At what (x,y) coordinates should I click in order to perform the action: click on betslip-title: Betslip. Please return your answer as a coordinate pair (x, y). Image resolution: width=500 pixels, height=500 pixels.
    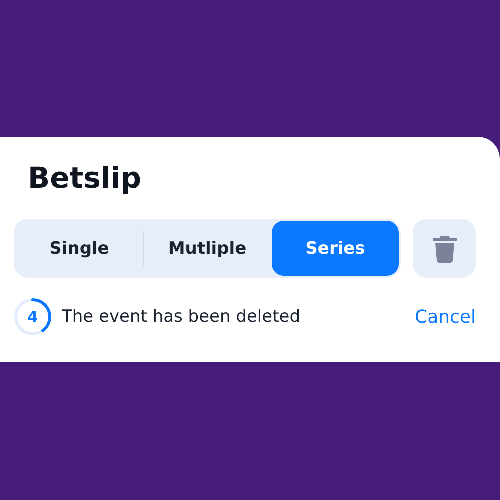
    Looking at the image, I should click on (85, 178).